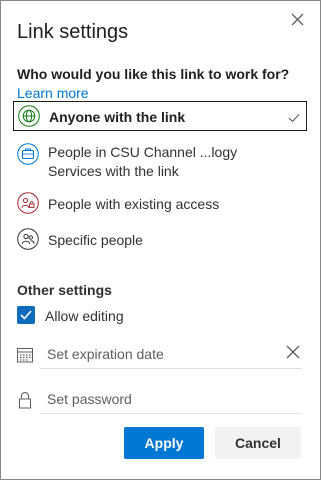 This screenshot has height=482, width=323. What do you see at coordinates (134, 204) in the screenshot?
I see `option-label: People with existing access` at bounding box center [134, 204].